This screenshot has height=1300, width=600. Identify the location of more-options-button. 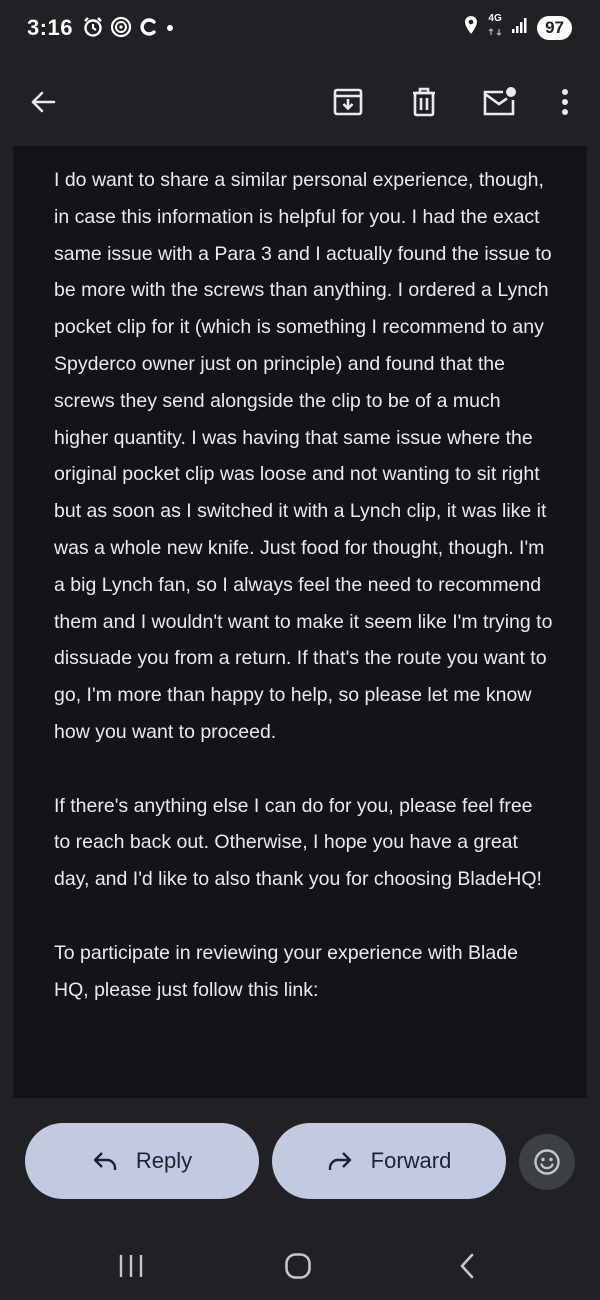
(565, 102).